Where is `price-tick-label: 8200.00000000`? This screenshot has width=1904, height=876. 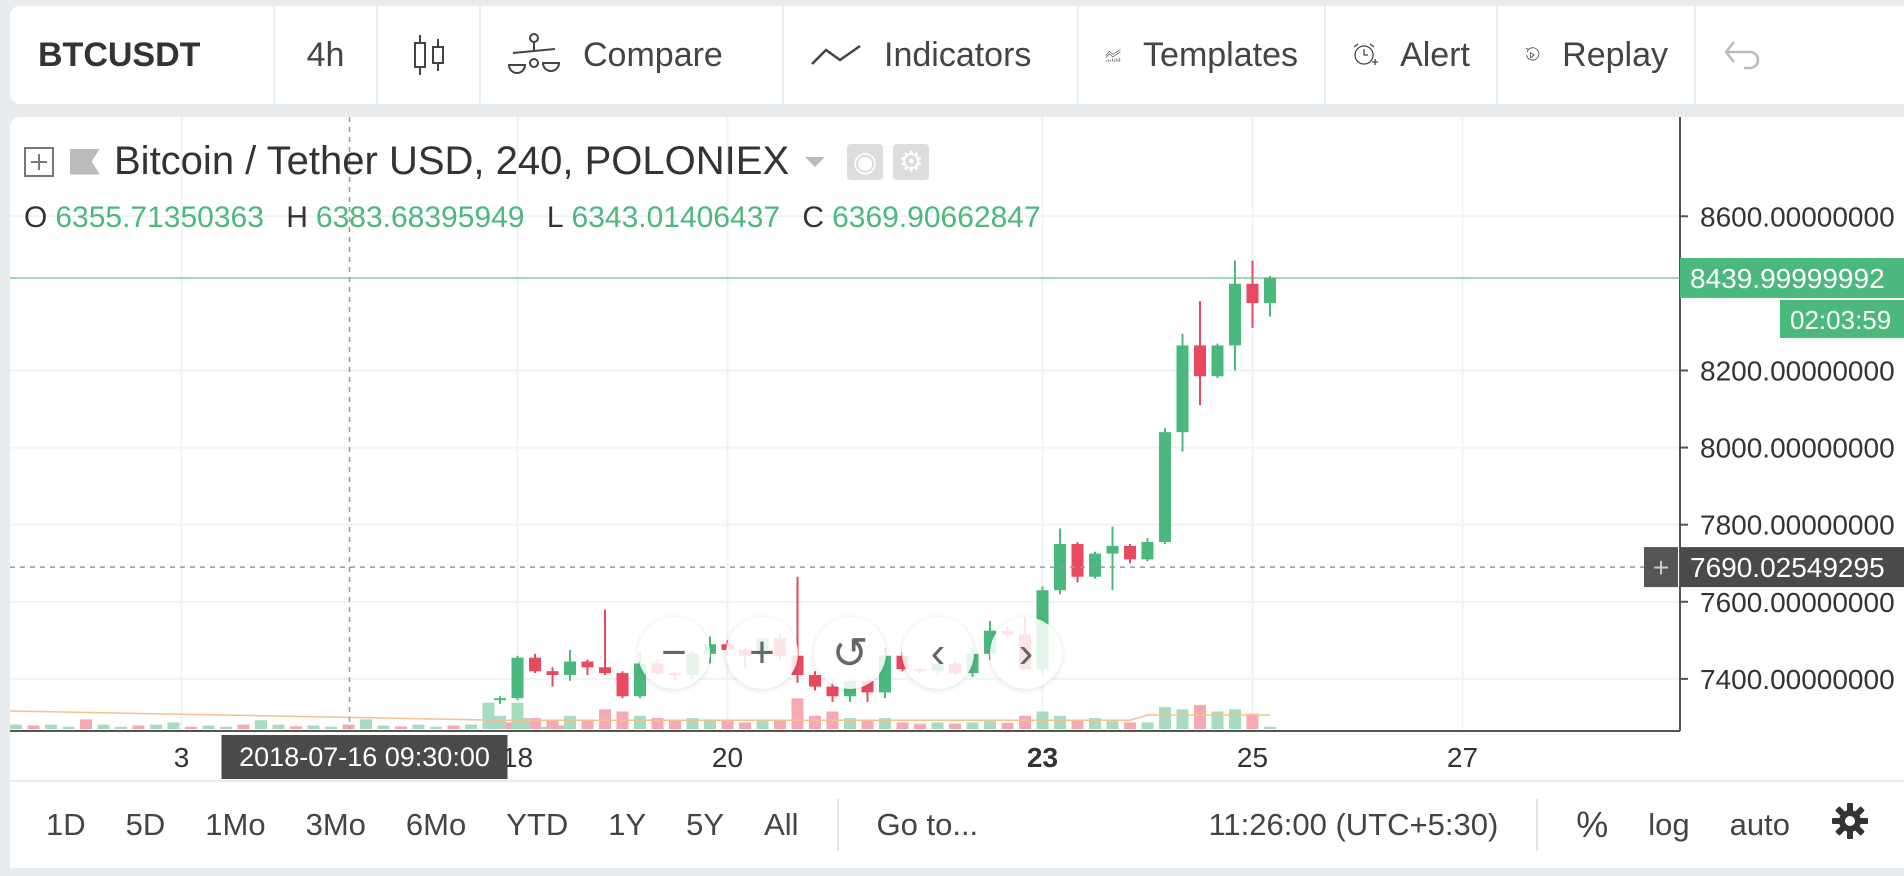
price-tick-label: 8200.00000000 is located at coordinates (1797, 370).